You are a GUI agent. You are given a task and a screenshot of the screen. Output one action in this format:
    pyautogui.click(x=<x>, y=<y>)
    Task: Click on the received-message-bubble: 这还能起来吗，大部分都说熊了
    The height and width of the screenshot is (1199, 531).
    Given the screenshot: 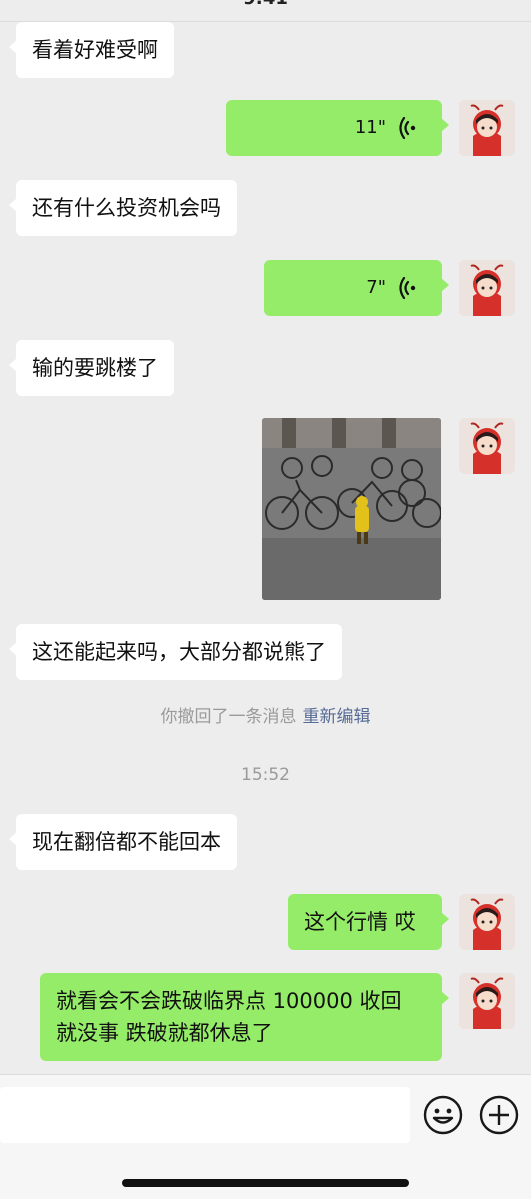 What is the action you would take?
    pyautogui.click(x=175, y=652)
    